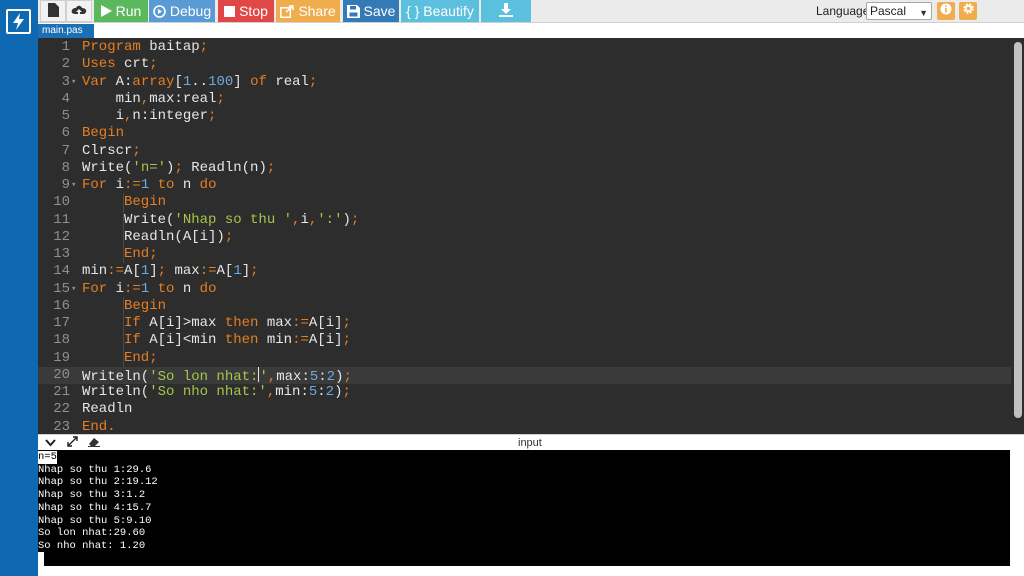 This screenshot has width=1024, height=576. What do you see at coordinates (94, 443) in the screenshot?
I see `clear-console-button` at bounding box center [94, 443].